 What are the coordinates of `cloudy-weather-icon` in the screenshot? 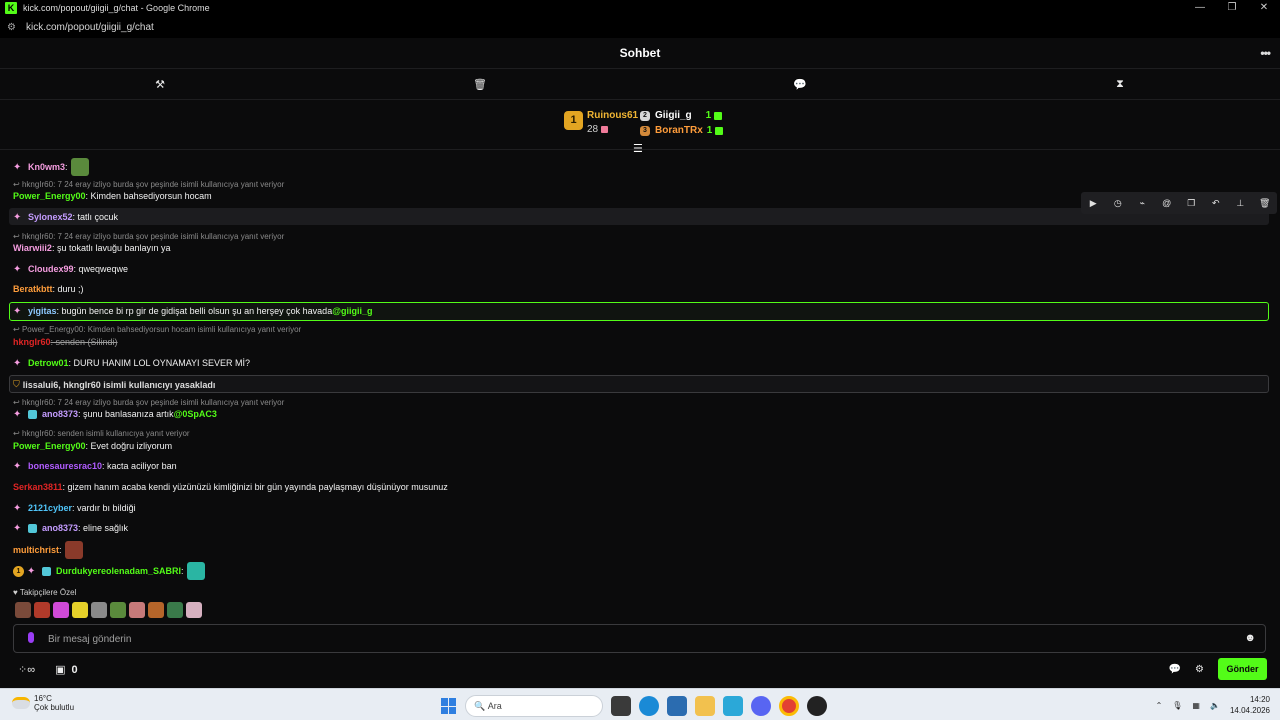 It's located at (21, 703).